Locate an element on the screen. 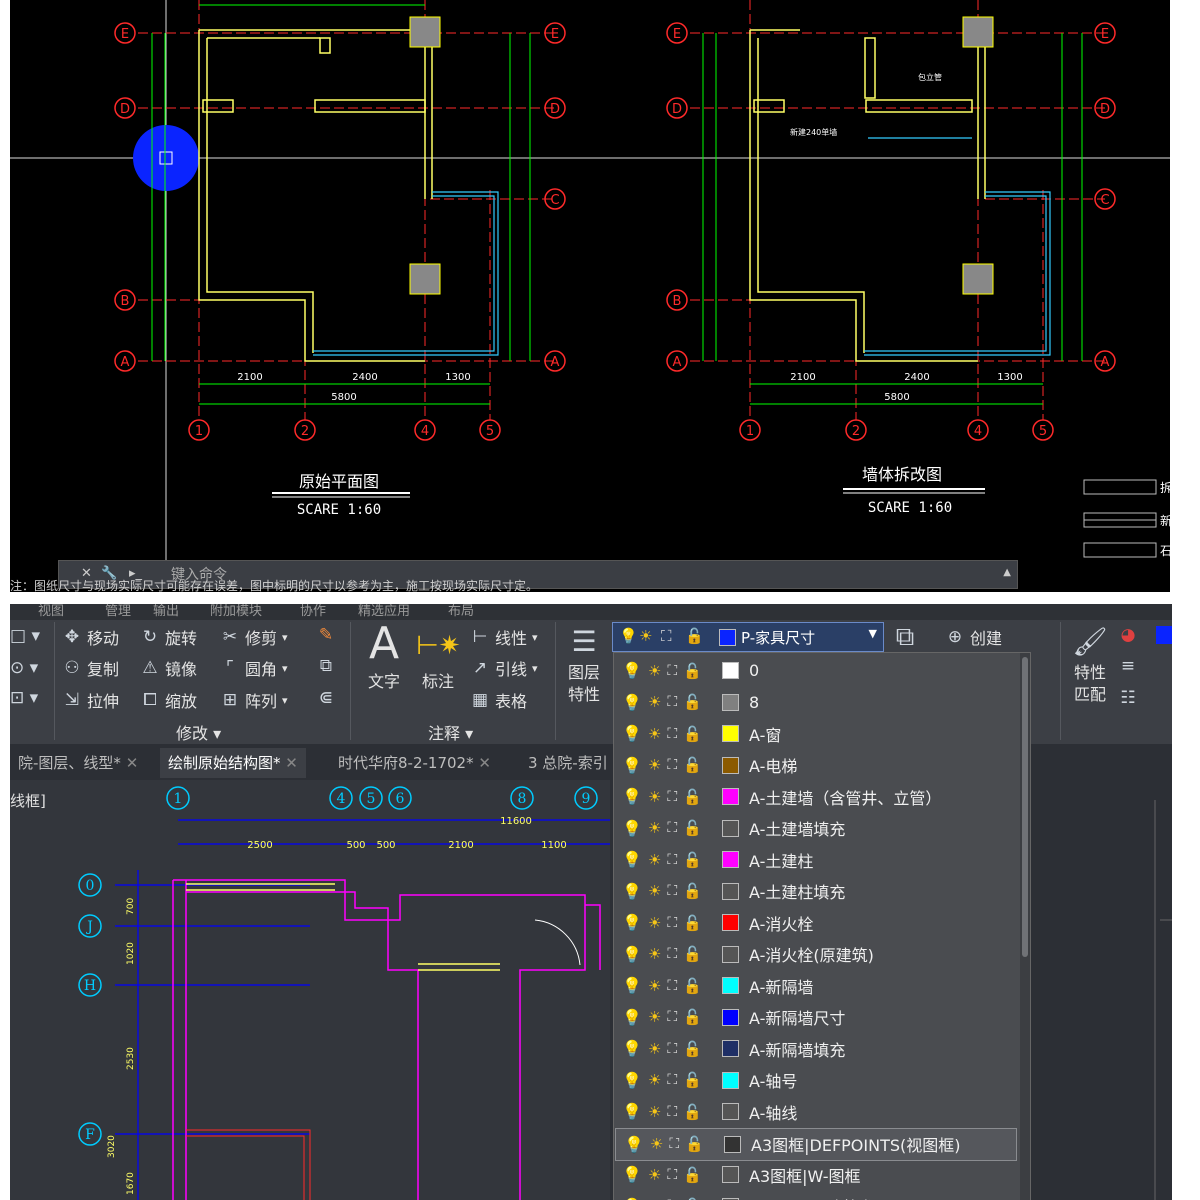 Image resolution: width=1200 pixels, height=1200 pixels. doc-tab-4: 3 总院-索引 is located at coordinates (568, 763).